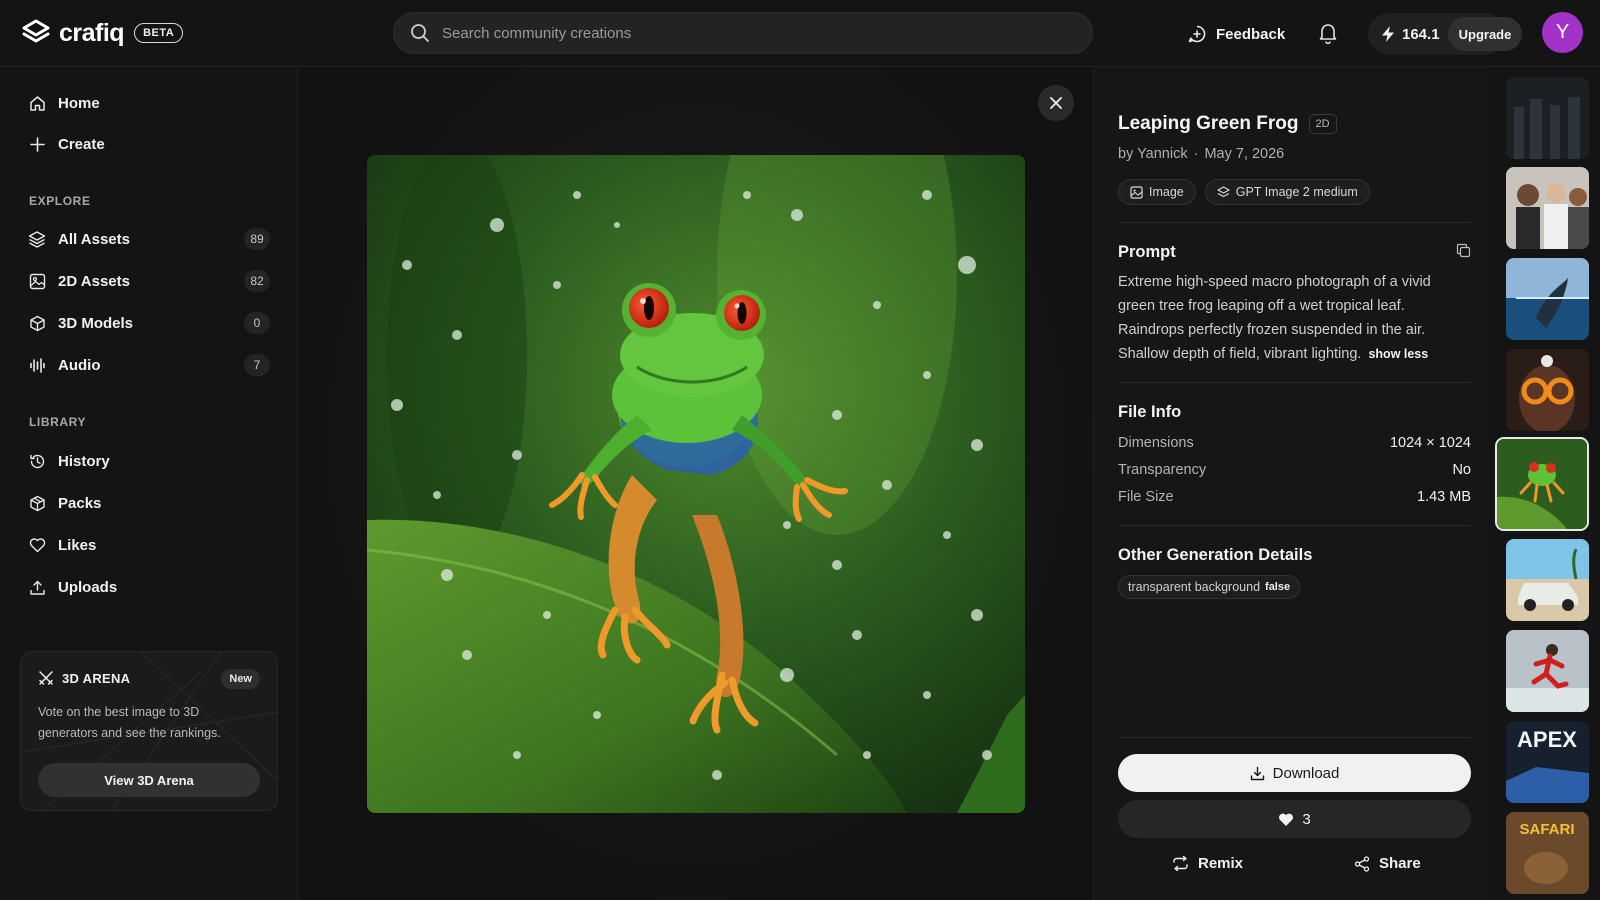  What do you see at coordinates (1278, 587) in the screenshot?
I see `detail-value: false` at bounding box center [1278, 587].